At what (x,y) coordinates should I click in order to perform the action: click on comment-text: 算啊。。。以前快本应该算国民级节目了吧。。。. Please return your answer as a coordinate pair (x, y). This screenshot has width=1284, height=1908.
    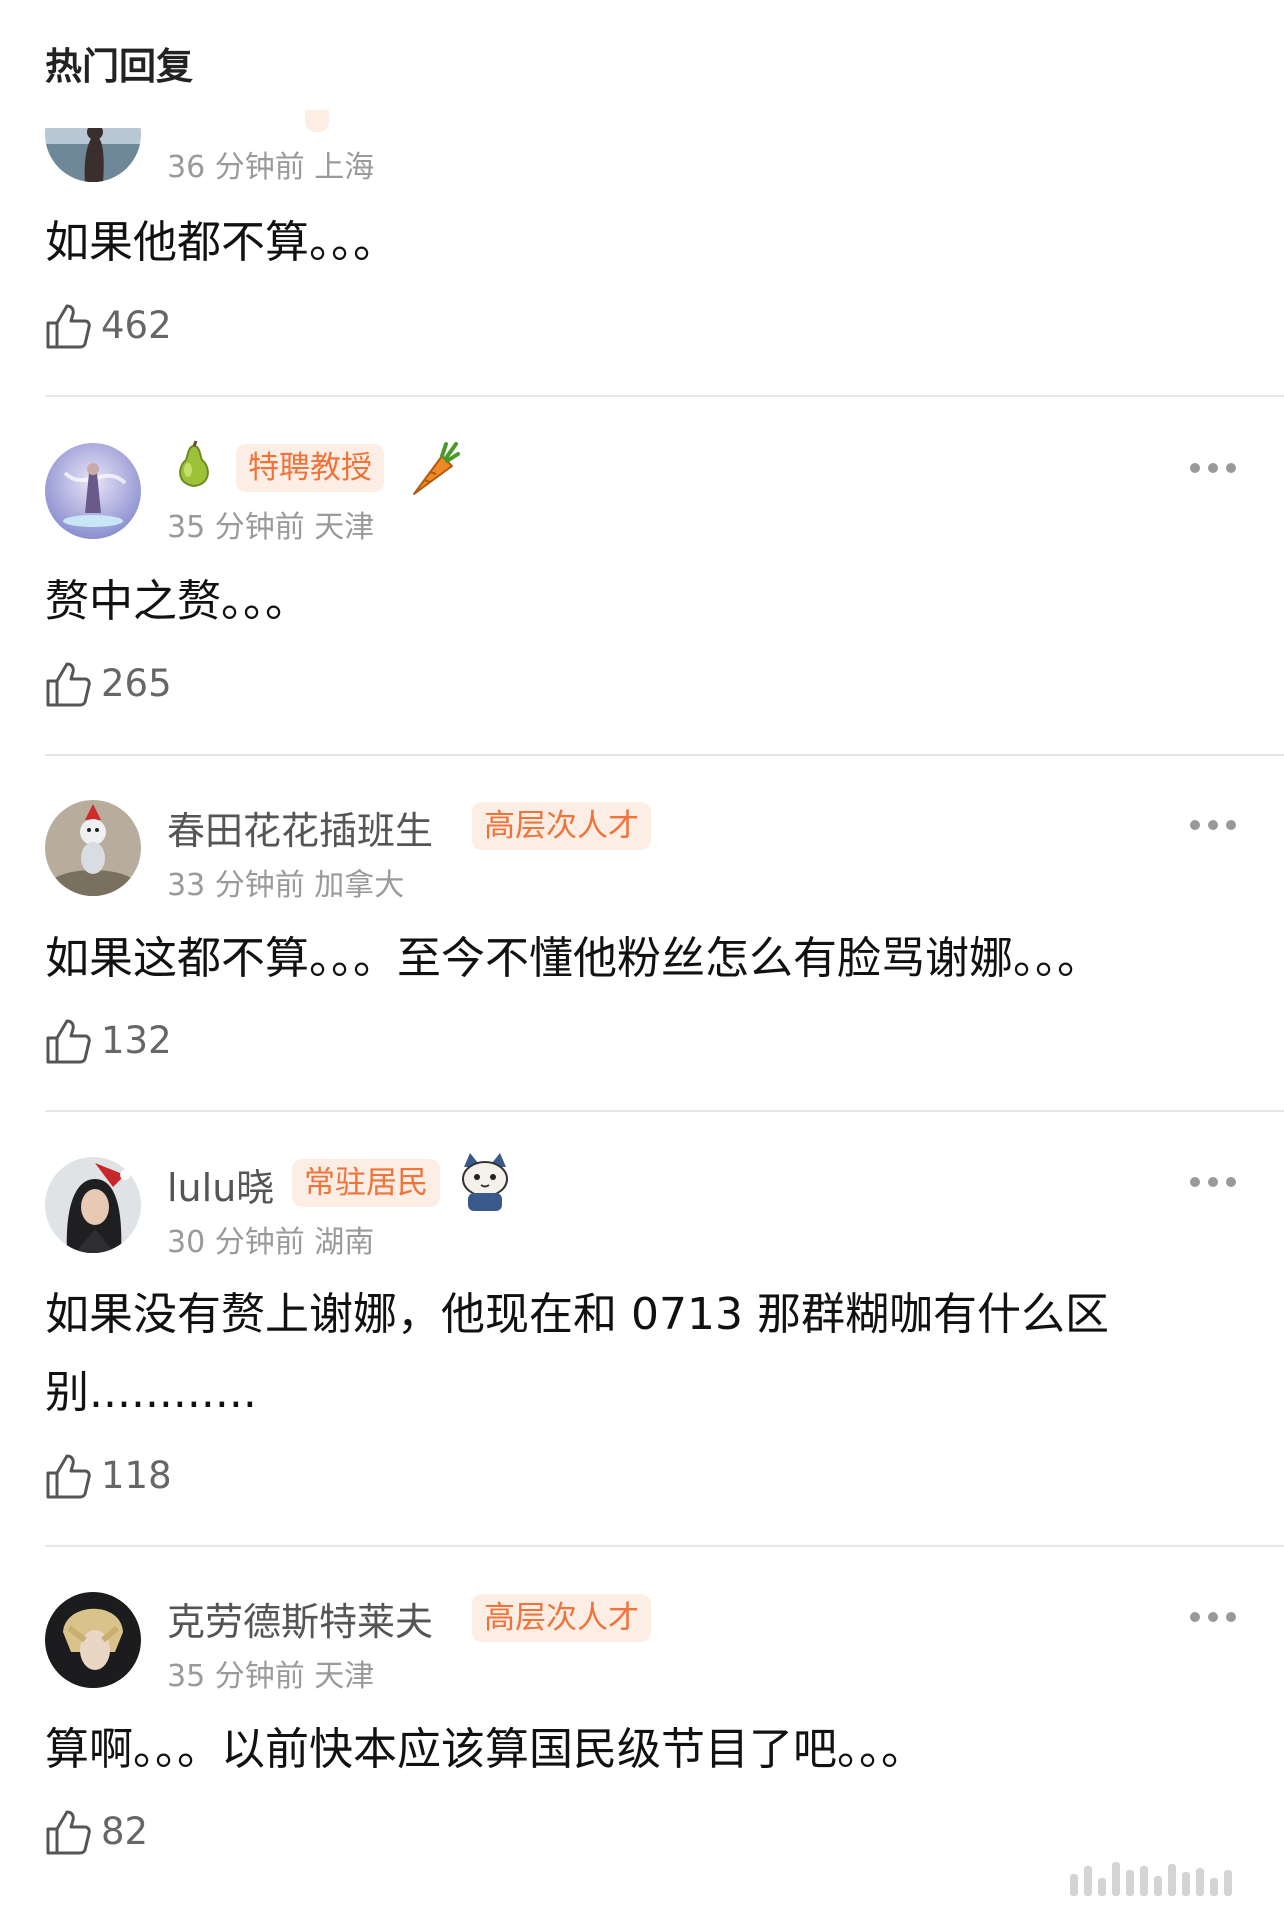
    Looking at the image, I should click on (485, 1749).